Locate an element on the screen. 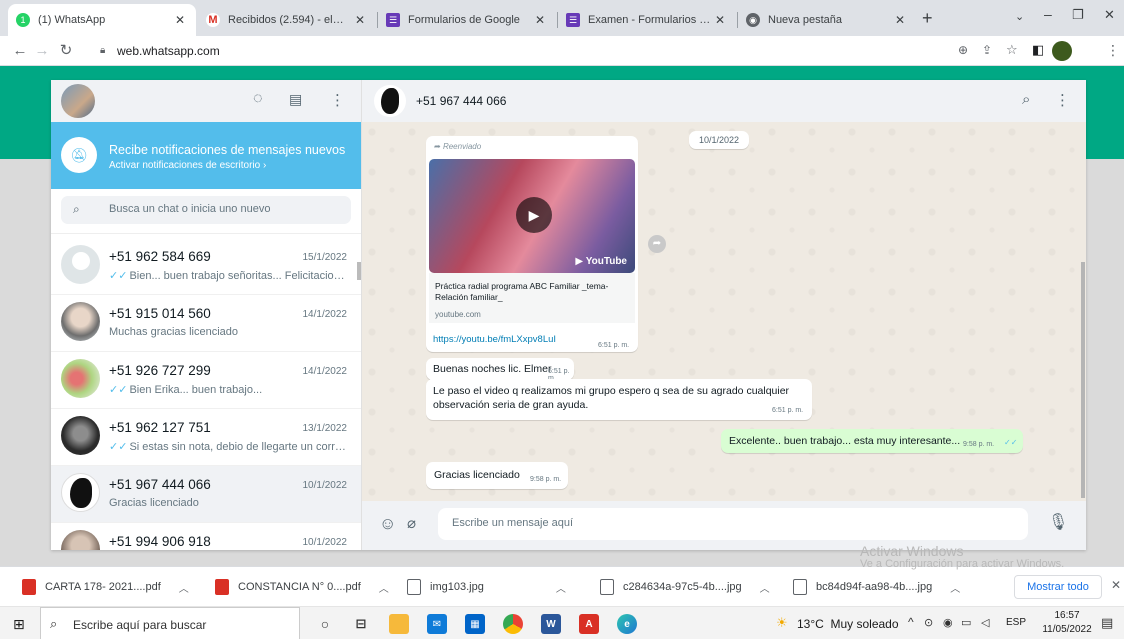  incoming-message: Gracias licenciado 9:58 p. m. is located at coordinates (497, 475).